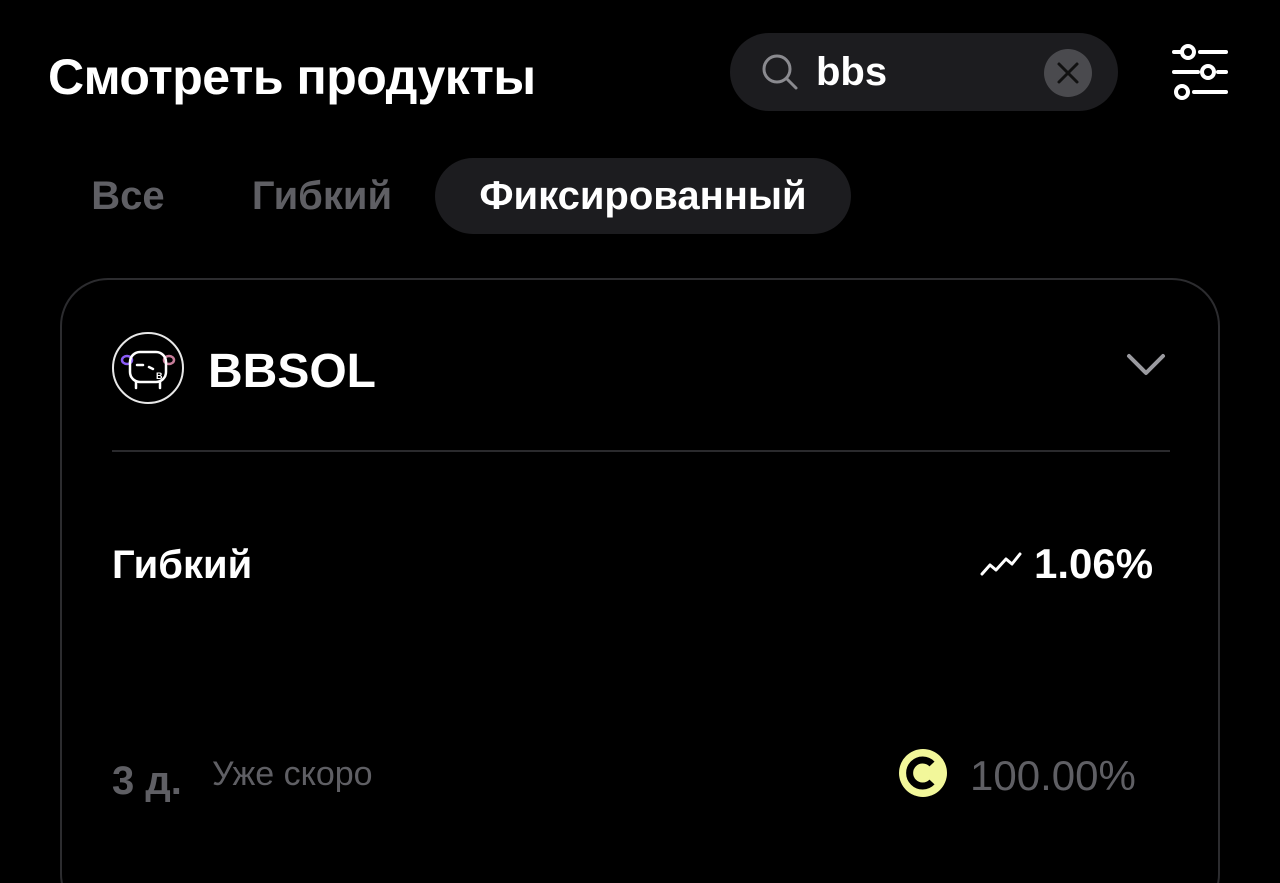 The width and height of the screenshot is (1280, 883). I want to click on coin-icon, so click(923, 773).